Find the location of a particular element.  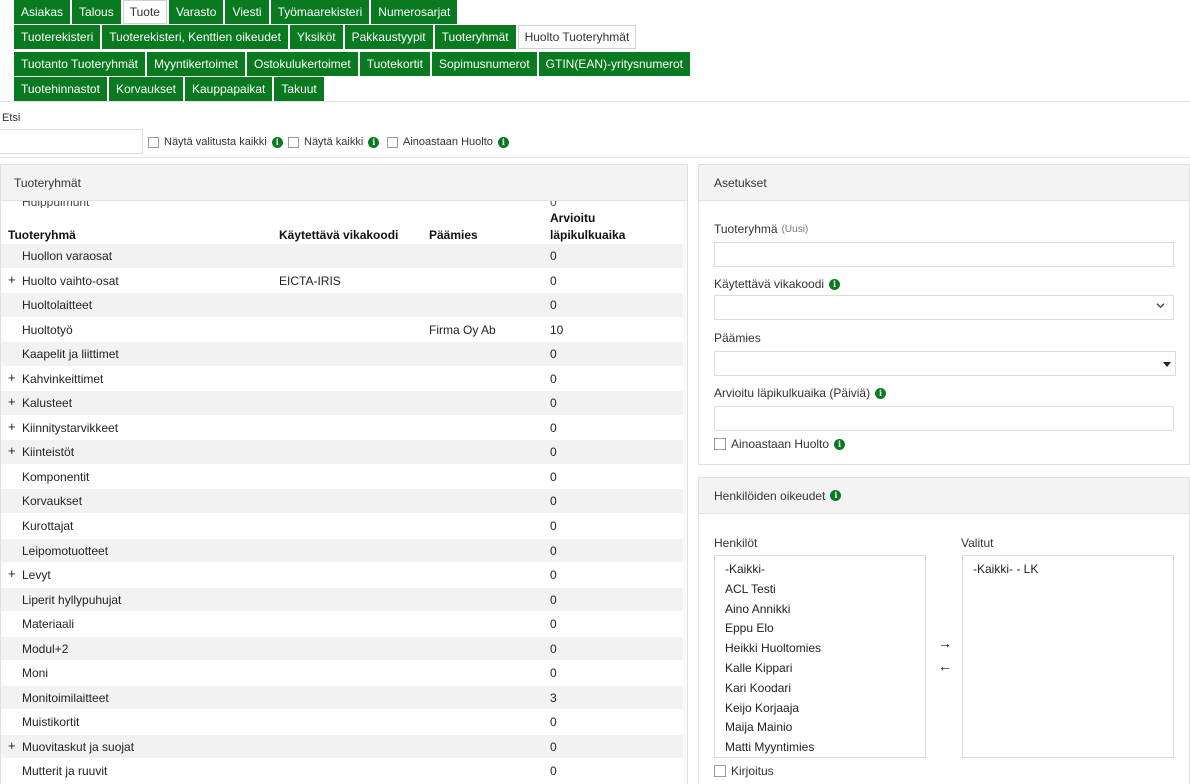

fault-code-select is located at coordinates (944, 307).